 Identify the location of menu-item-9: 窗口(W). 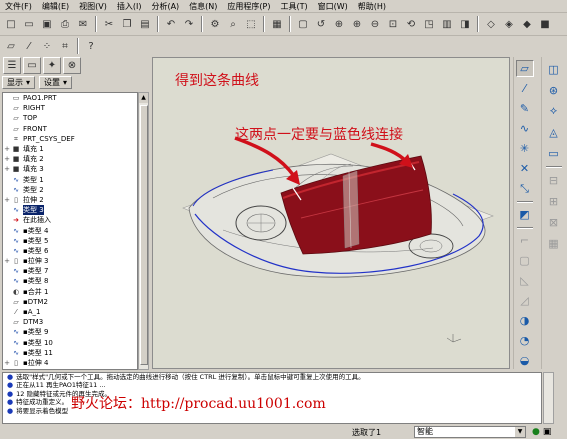
(333, 6).